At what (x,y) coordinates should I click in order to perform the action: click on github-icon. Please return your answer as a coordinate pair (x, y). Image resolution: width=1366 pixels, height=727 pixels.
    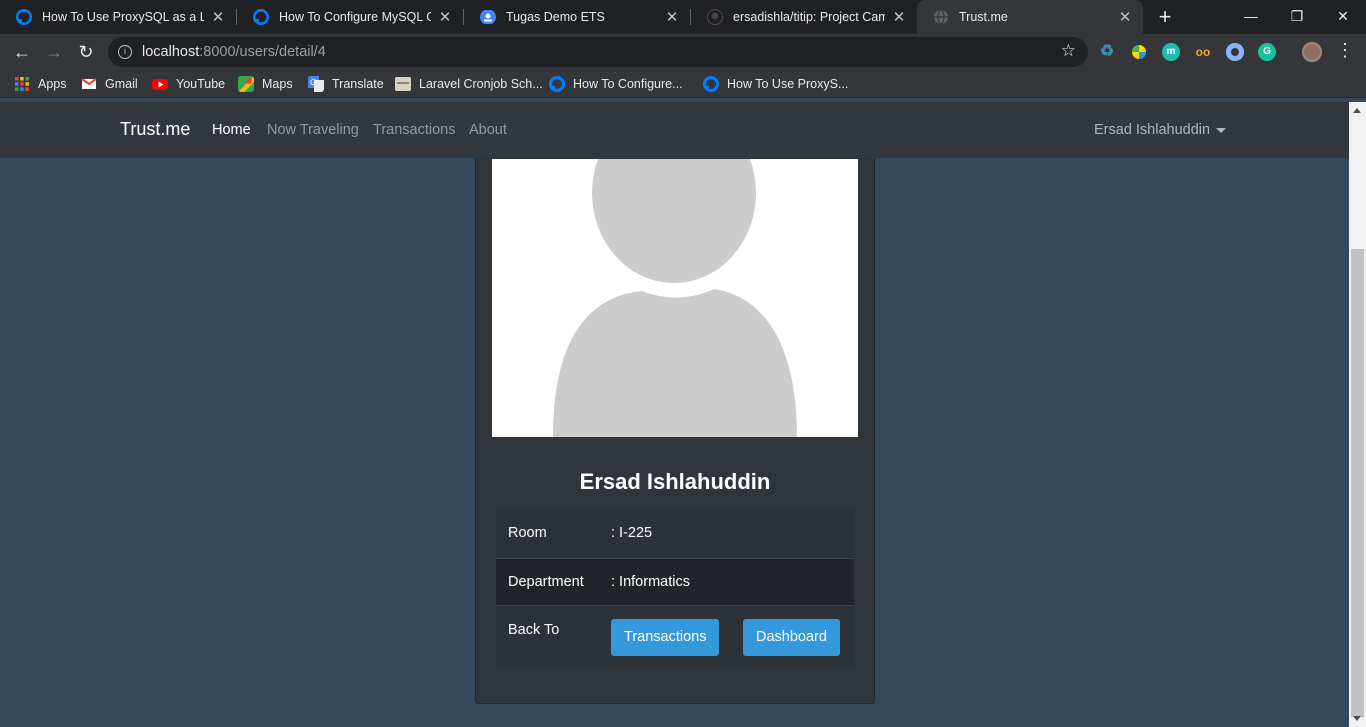
    Looking at the image, I should click on (715, 17).